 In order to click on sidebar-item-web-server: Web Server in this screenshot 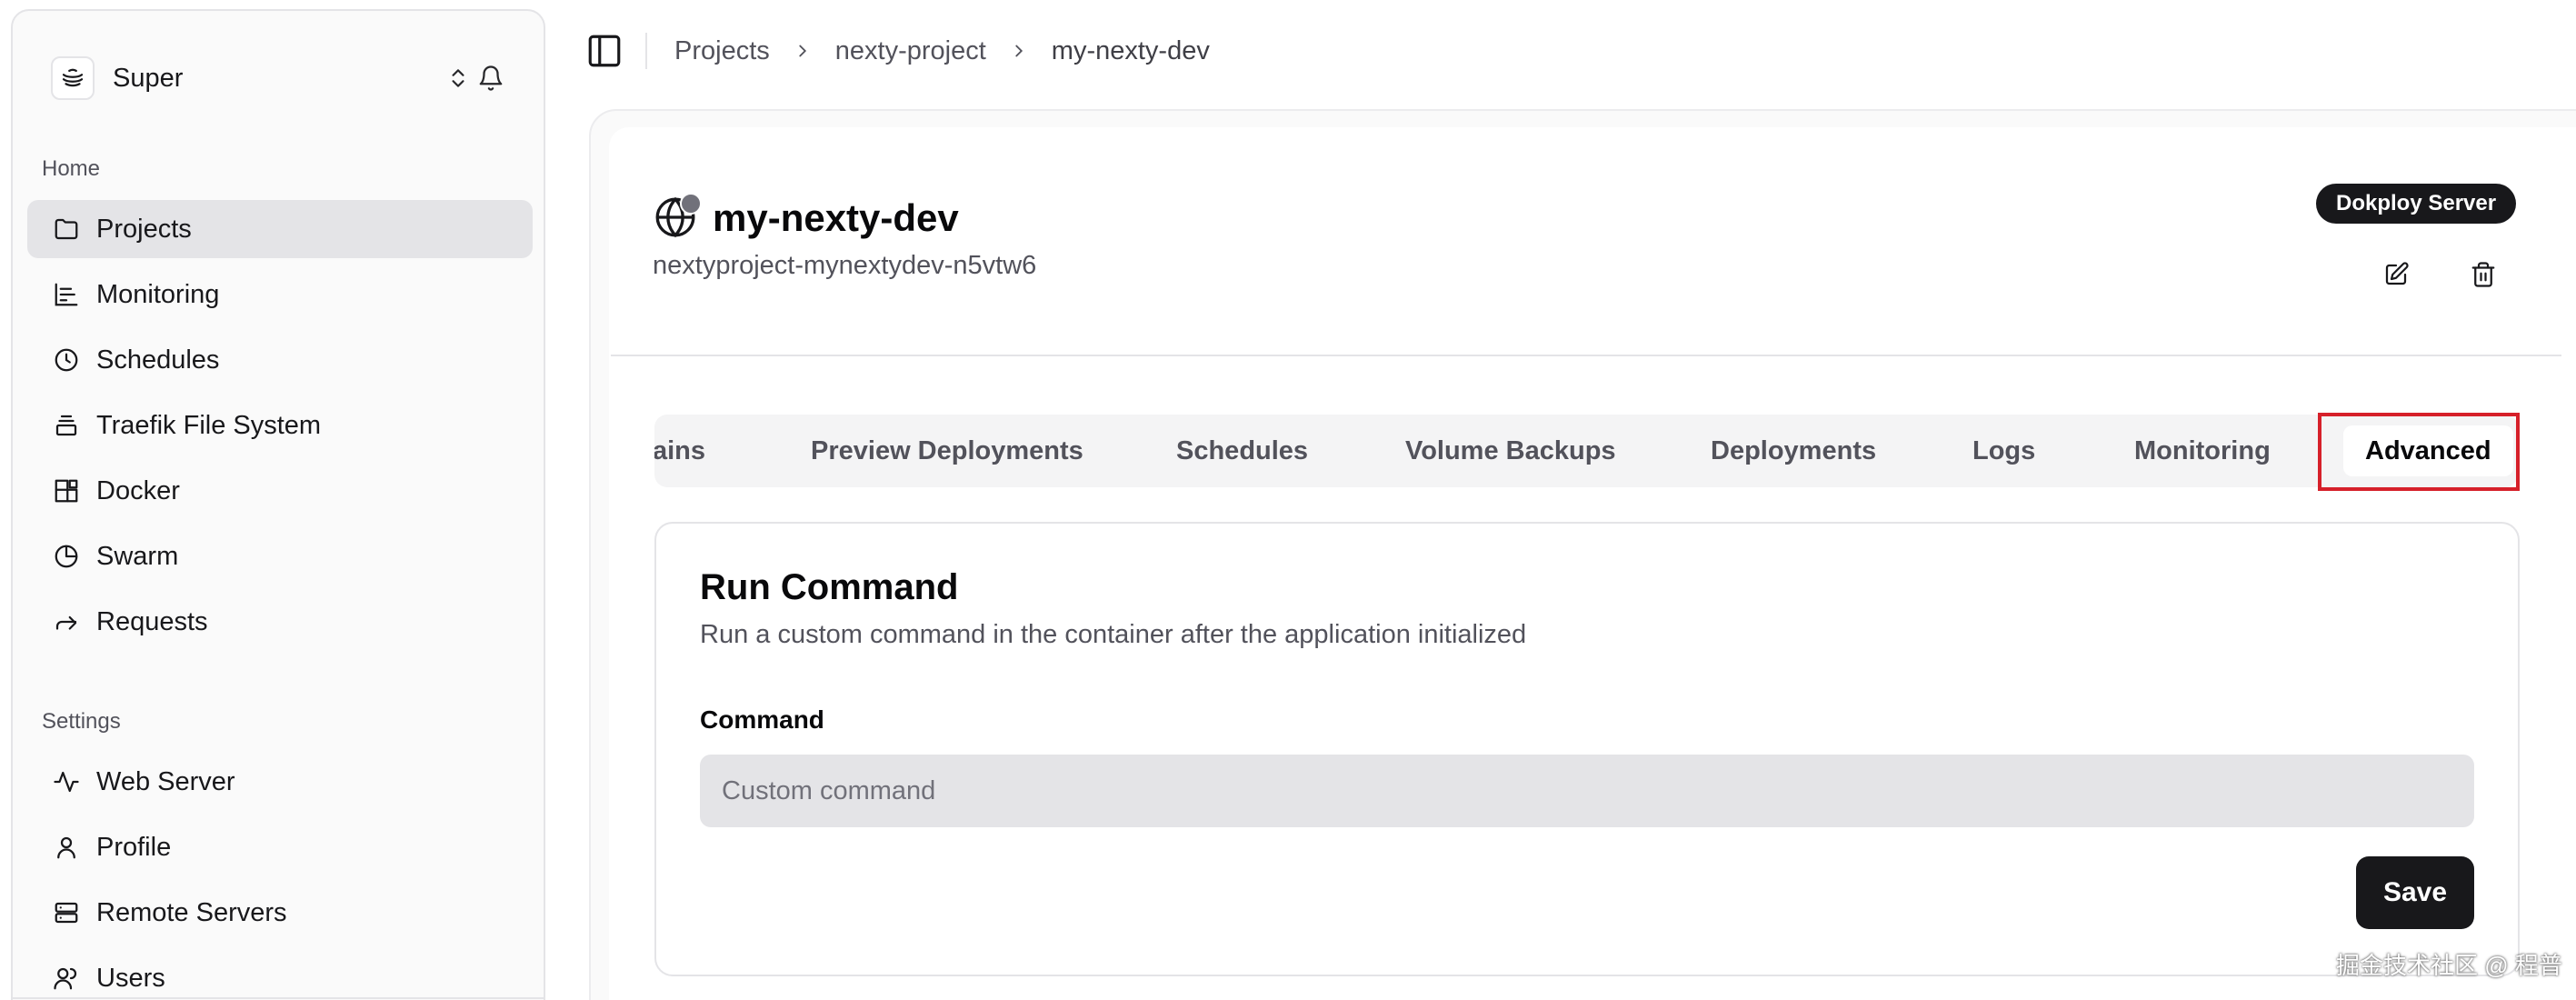, I will do `click(280, 782)`.